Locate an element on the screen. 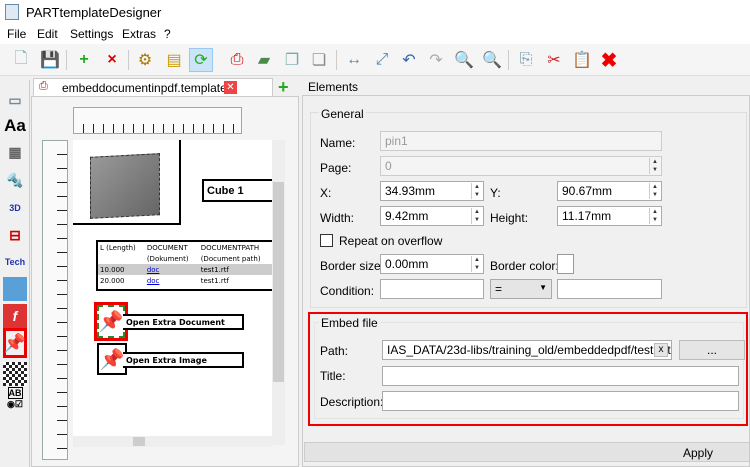  menu-help: ? is located at coordinates (167, 34).